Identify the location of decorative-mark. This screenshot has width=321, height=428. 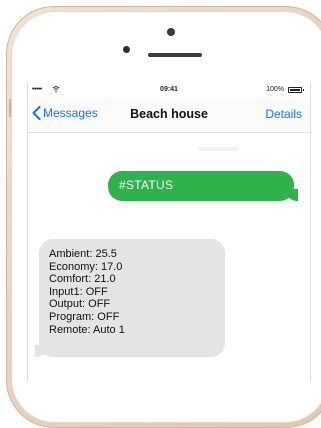
(218, 149).